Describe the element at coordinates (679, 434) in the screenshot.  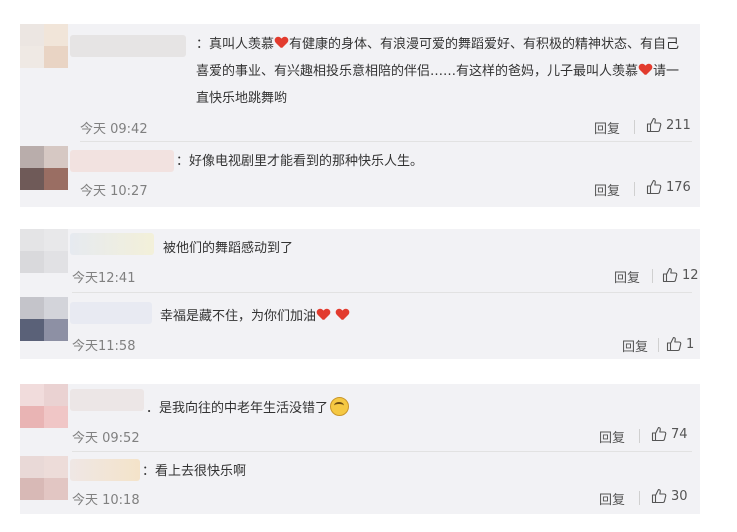
I see `like-count: 74` at that location.